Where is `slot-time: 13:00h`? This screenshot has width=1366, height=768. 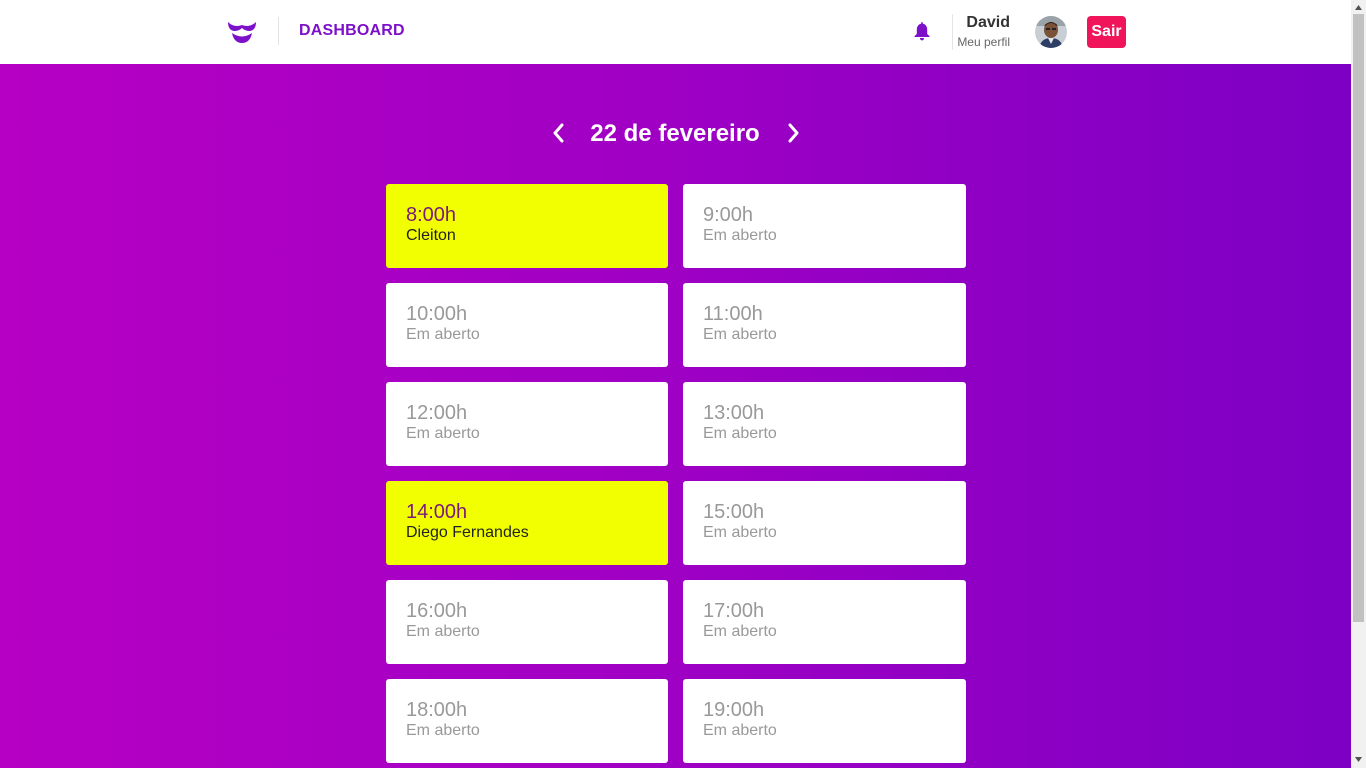
slot-time: 13:00h is located at coordinates (734, 413).